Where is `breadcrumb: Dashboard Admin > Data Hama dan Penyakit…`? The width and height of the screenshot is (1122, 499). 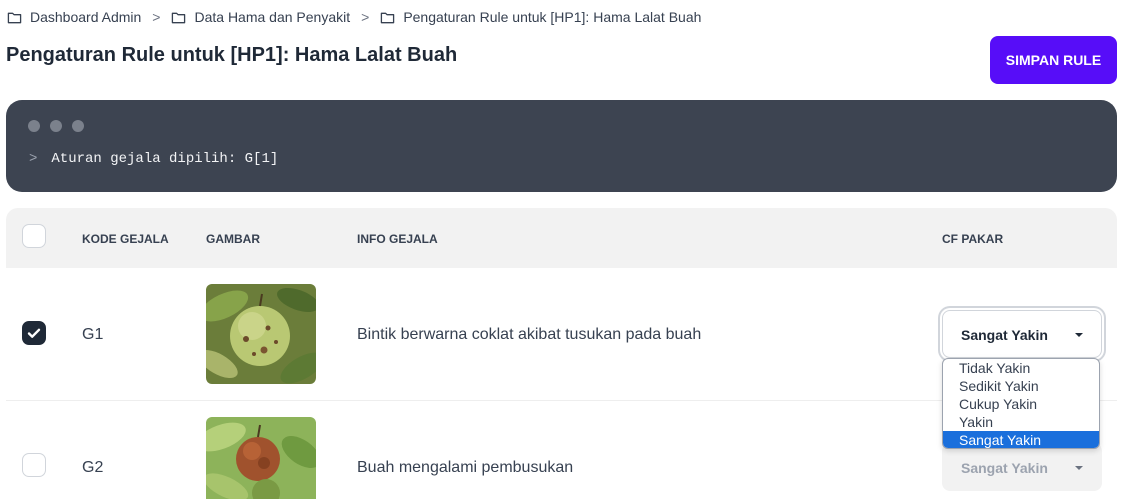 breadcrumb: Dashboard Admin > Data Hama dan Penyakit… is located at coordinates (354, 17).